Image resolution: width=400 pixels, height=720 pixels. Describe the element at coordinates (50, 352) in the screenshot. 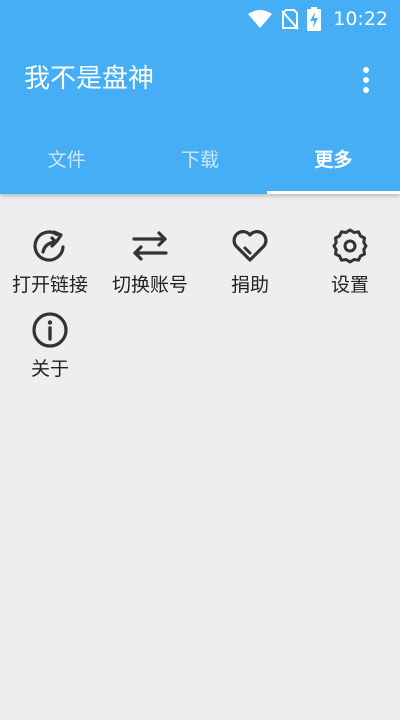

I see `about-button: 关于` at that location.